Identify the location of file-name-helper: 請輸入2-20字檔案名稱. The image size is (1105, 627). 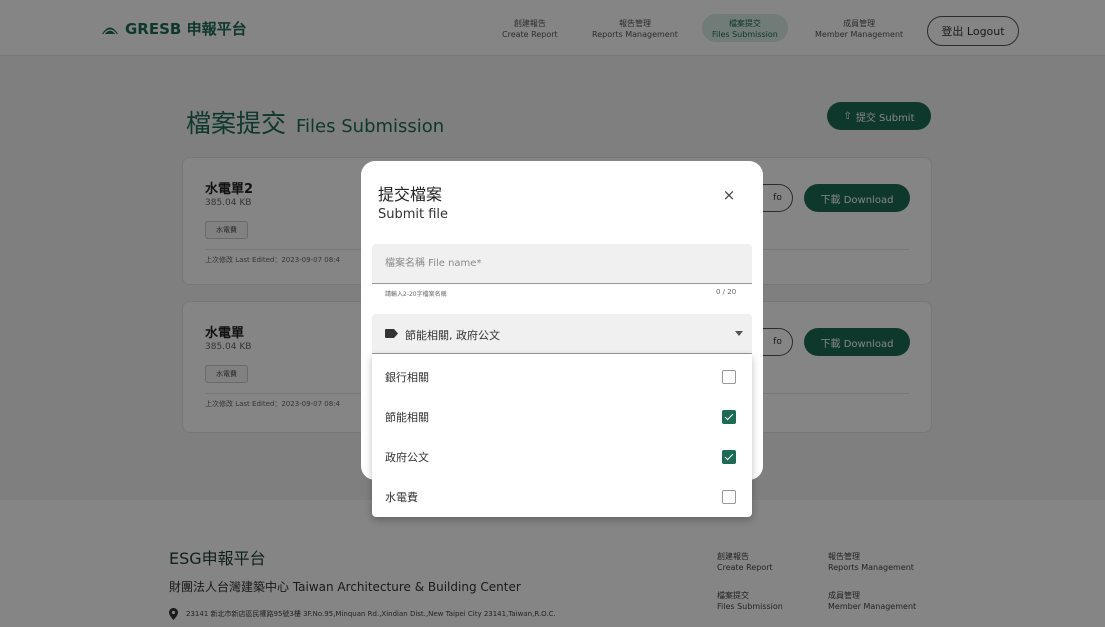
(416, 294).